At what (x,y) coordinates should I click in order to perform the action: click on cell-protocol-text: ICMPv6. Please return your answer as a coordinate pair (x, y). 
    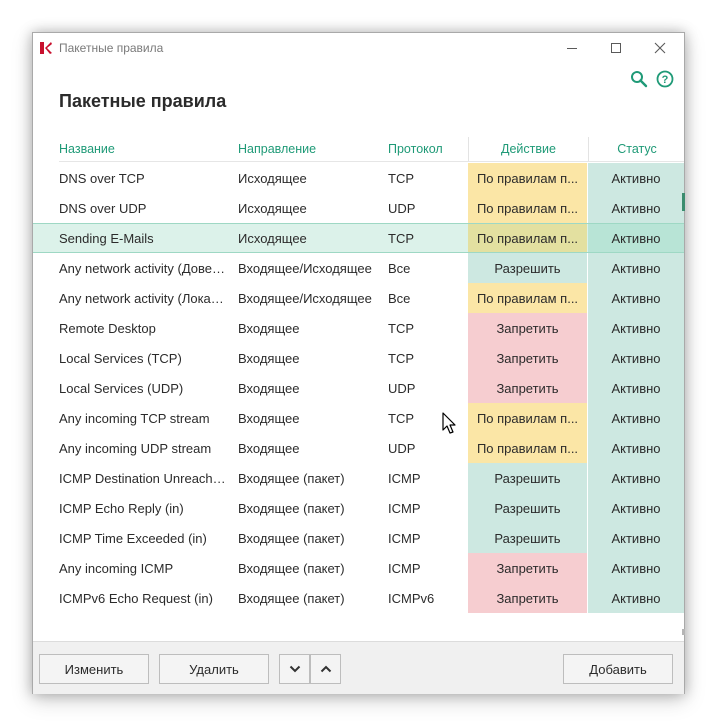
    Looking at the image, I should click on (411, 598).